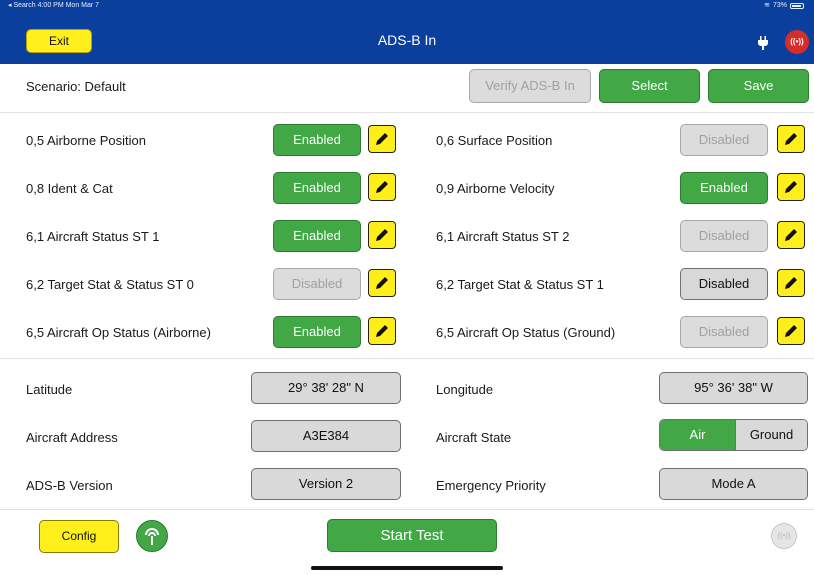  What do you see at coordinates (503, 236) in the screenshot?
I see `message-label: 6,1 Aircraft Status ST 2` at bounding box center [503, 236].